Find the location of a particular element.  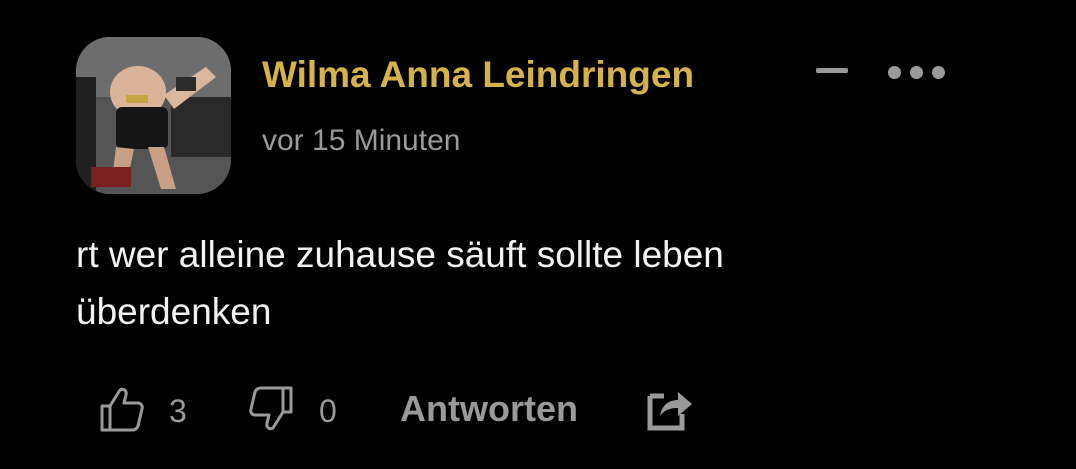

dislike-button is located at coordinates (272, 410).